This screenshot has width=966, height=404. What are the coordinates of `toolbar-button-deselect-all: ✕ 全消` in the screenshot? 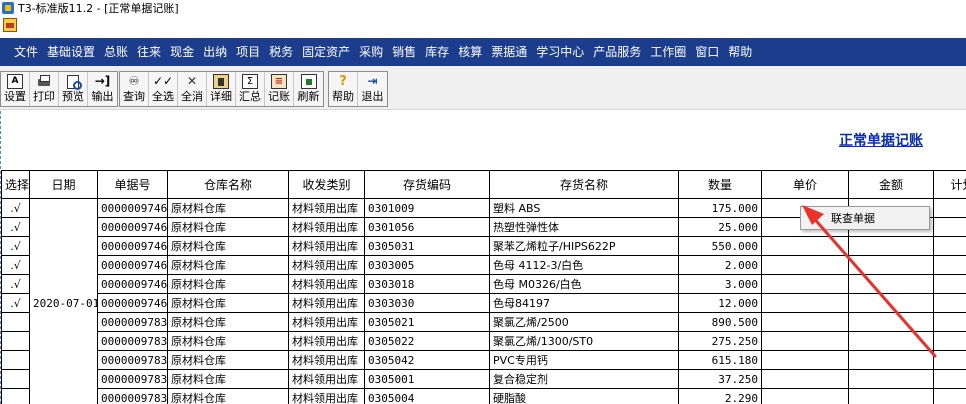 It's located at (192, 89).